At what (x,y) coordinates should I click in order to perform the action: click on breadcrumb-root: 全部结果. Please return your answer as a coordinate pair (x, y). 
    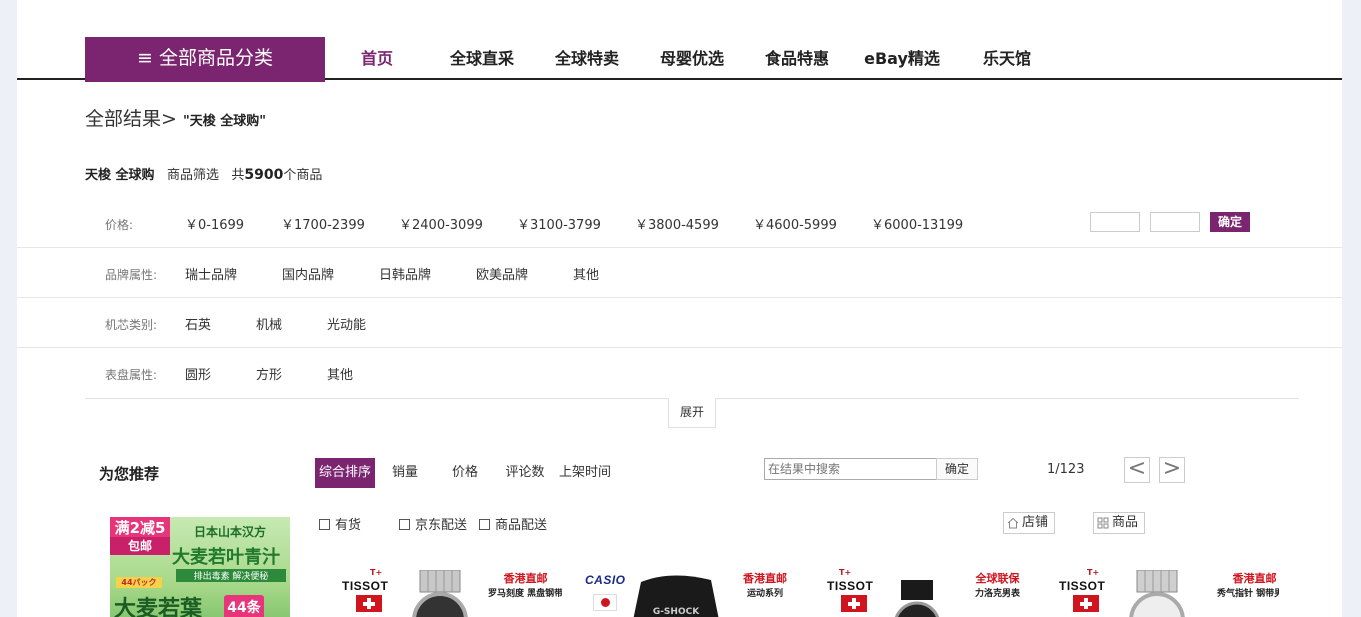
    Looking at the image, I should click on (123, 119).